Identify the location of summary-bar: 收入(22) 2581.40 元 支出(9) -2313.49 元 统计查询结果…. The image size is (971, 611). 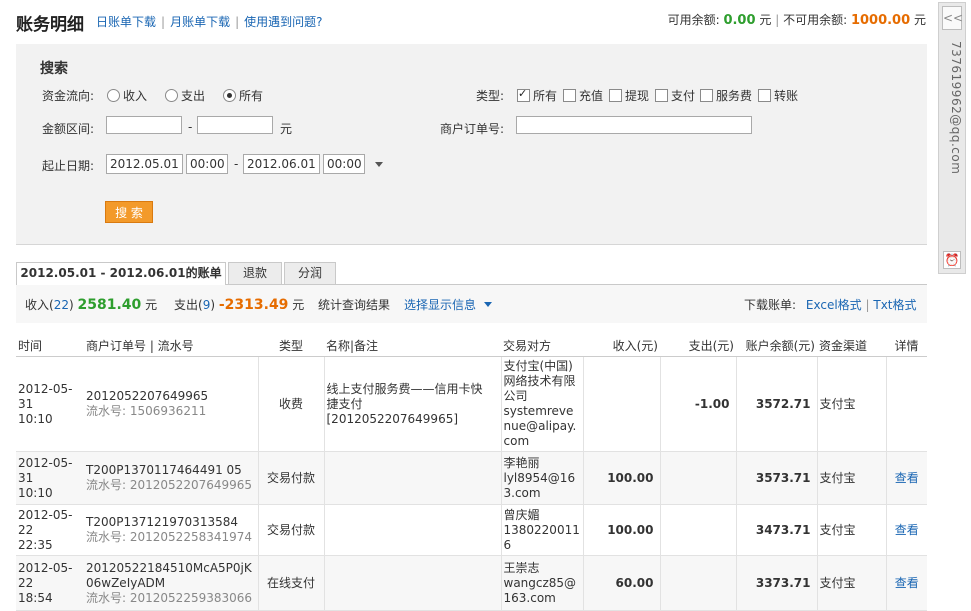
(471, 304).